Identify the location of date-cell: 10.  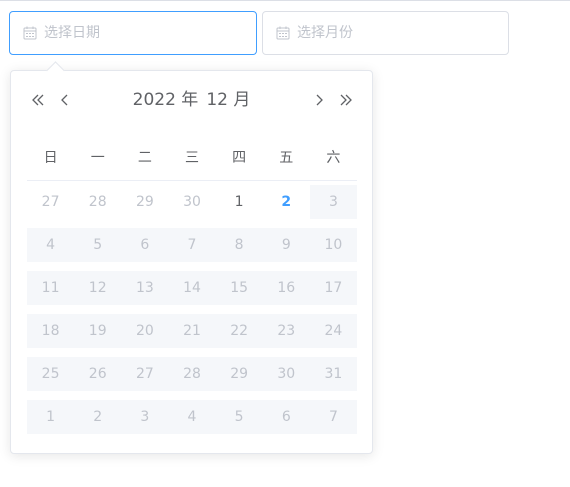
(333, 244).